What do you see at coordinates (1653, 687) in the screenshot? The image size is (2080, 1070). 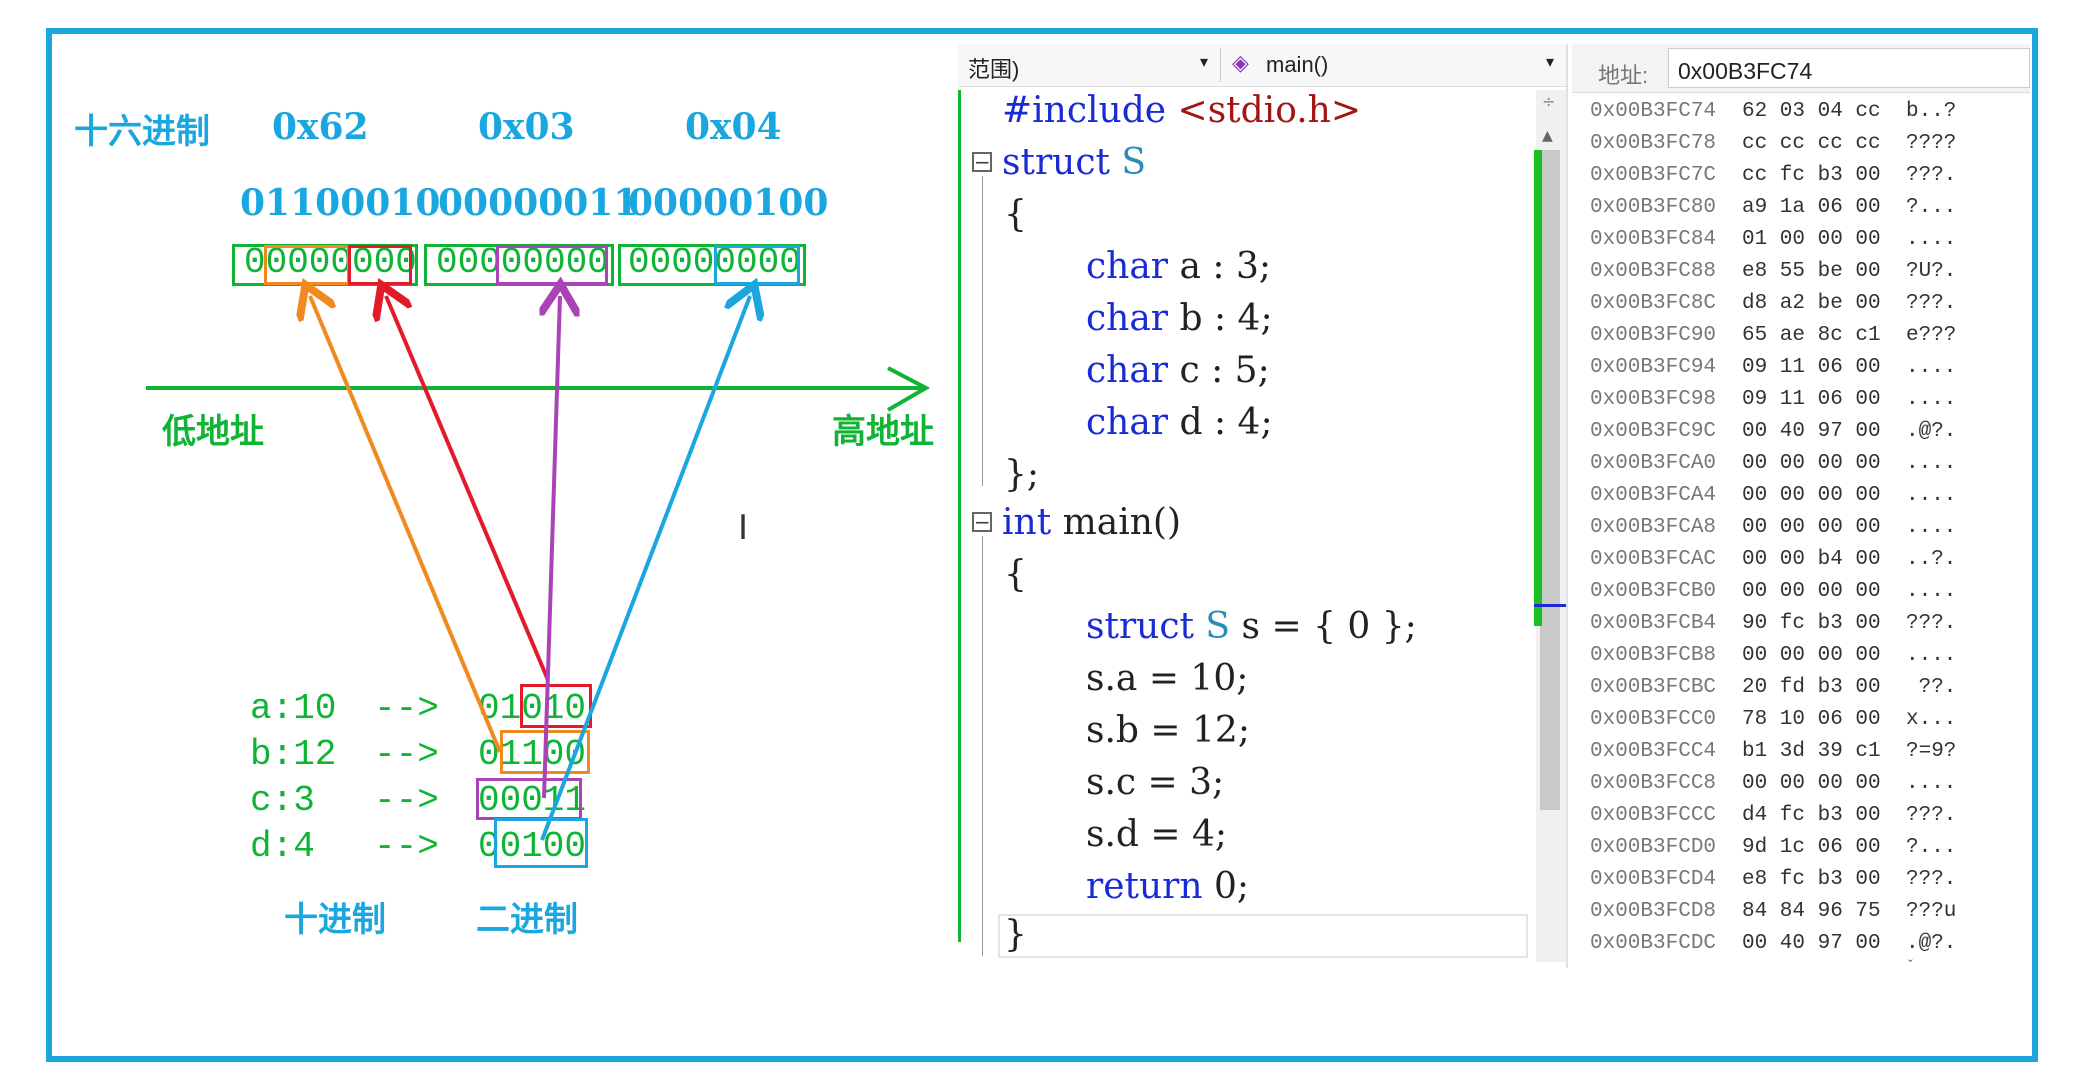 I see `memory-row-address: 0x00B3FCBC` at bounding box center [1653, 687].